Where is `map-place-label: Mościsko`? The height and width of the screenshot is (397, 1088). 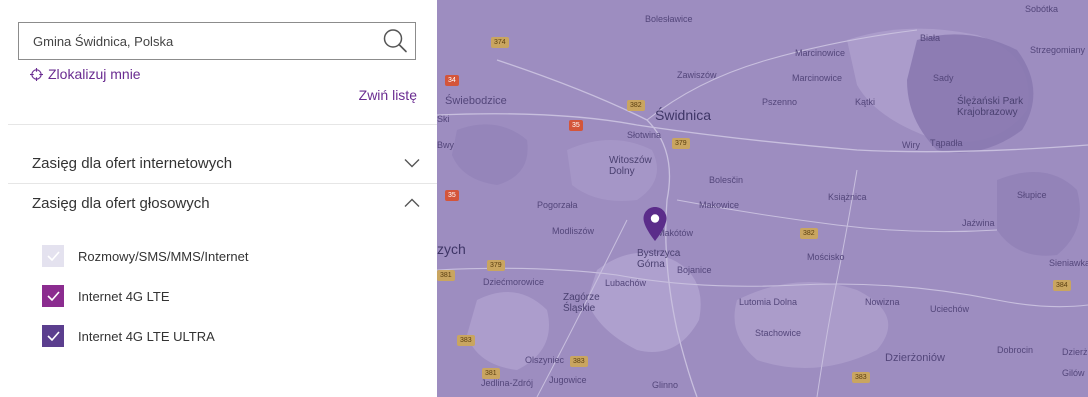
map-place-label: Mościsko is located at coordinates (826, 257).